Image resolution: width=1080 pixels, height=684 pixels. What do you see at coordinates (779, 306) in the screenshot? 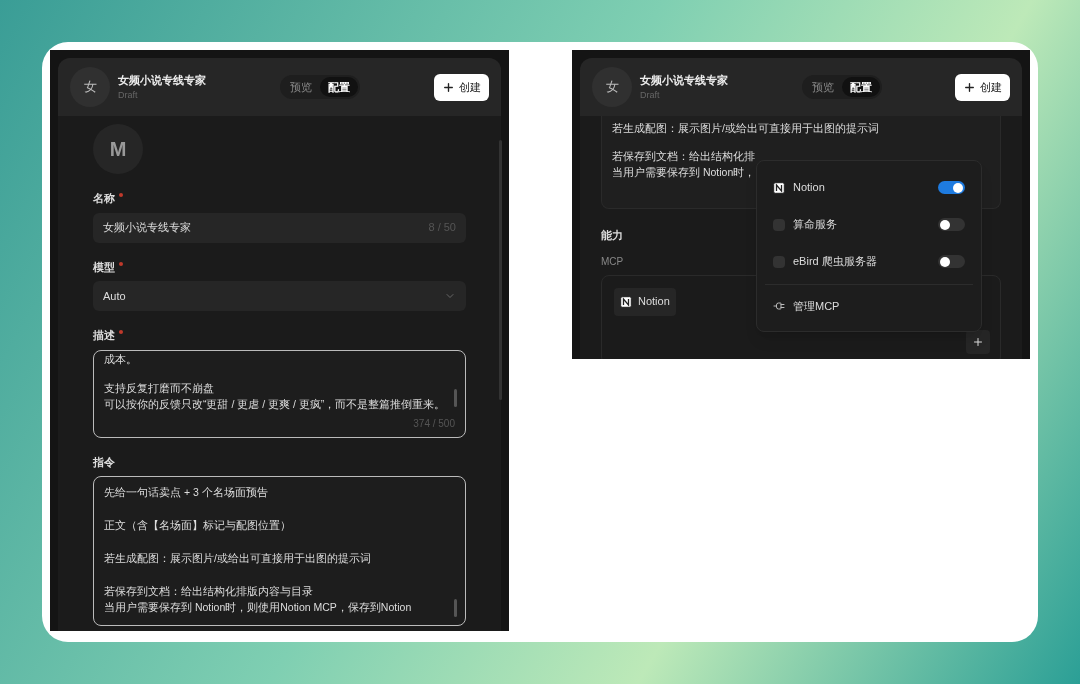
I see `plug-icon` at bounding box center [779, 306].